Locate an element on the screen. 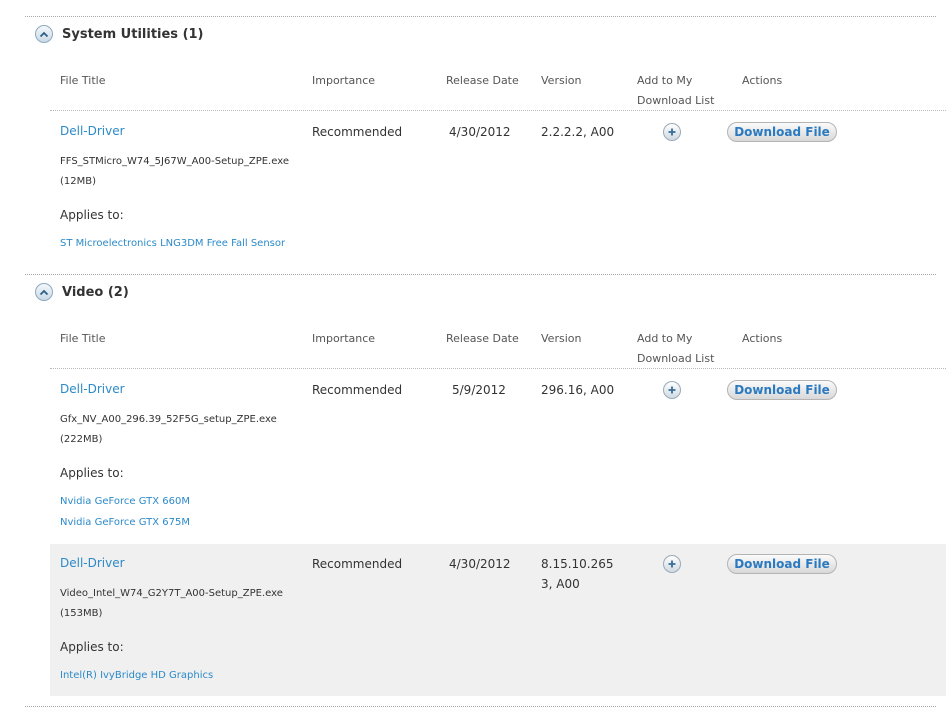  section-title: System Utilities (1) is located at coordinates (133, 34).